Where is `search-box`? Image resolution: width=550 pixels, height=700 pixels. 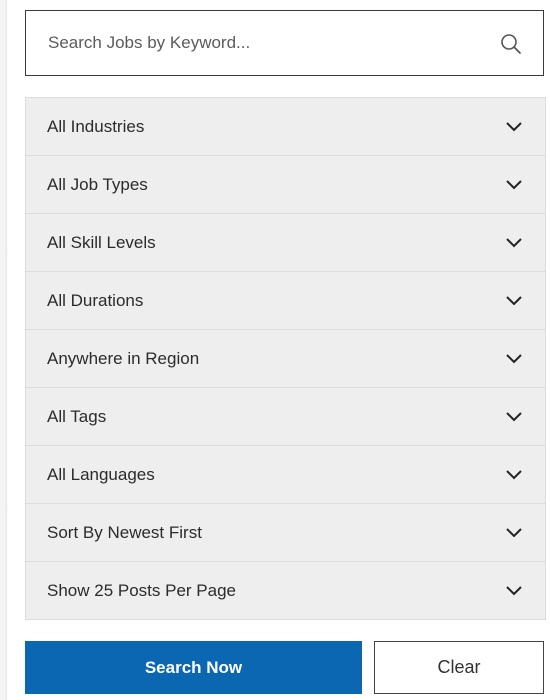
search-box is located at coordinates (284, 43).